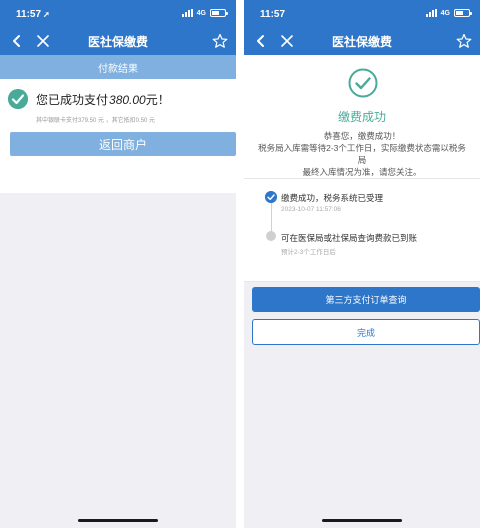  I want to click on payment-amount: 380.00, so click(127, 100).